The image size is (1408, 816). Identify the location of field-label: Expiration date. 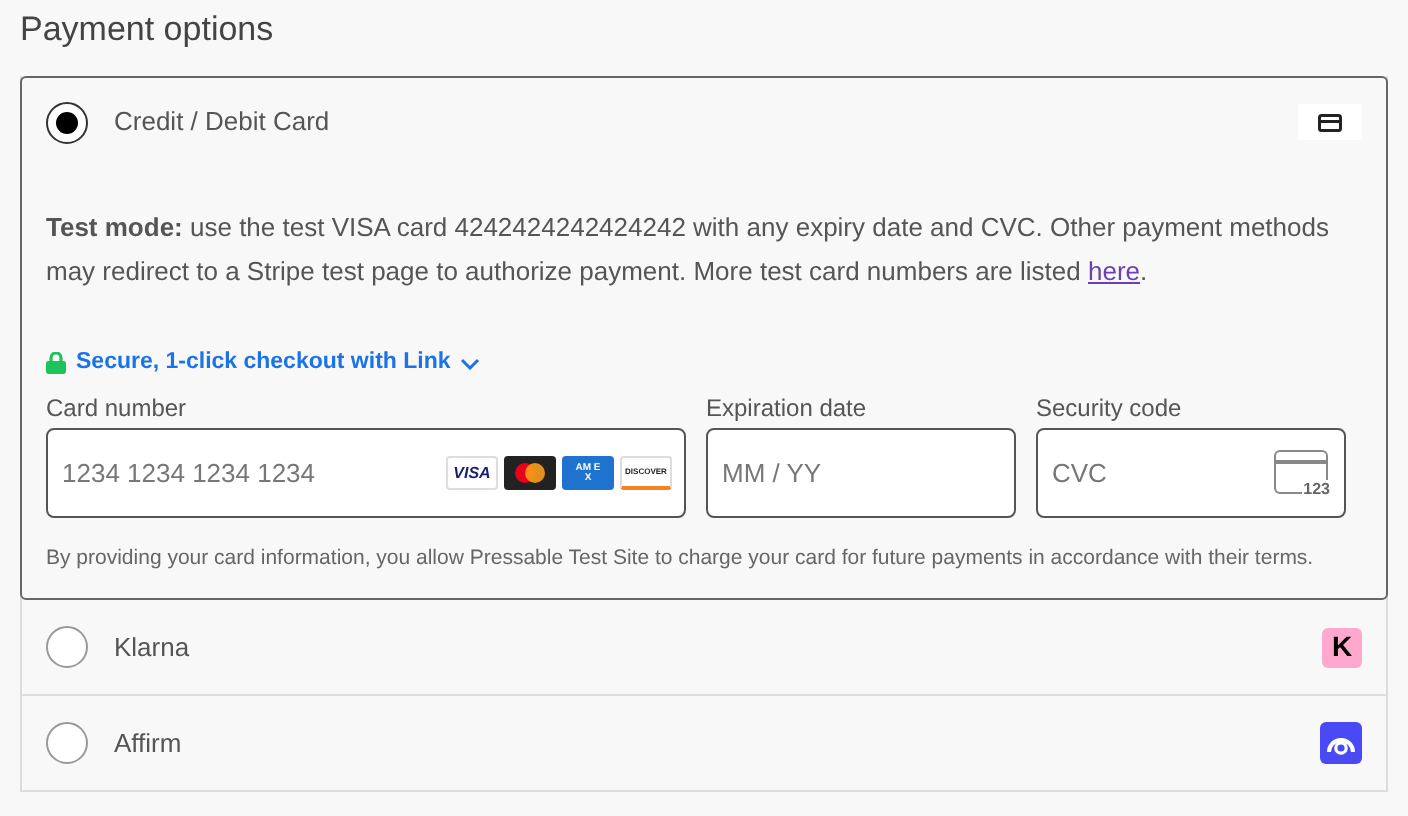
(787, 409).